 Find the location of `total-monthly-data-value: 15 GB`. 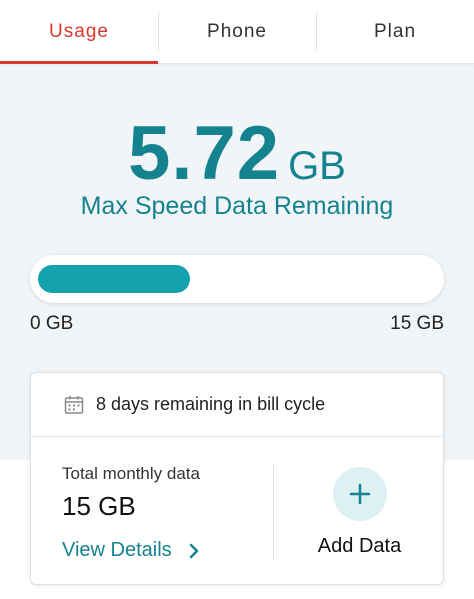

total-monthly-data-value: 15 GB is located at coordinates (99, 506).